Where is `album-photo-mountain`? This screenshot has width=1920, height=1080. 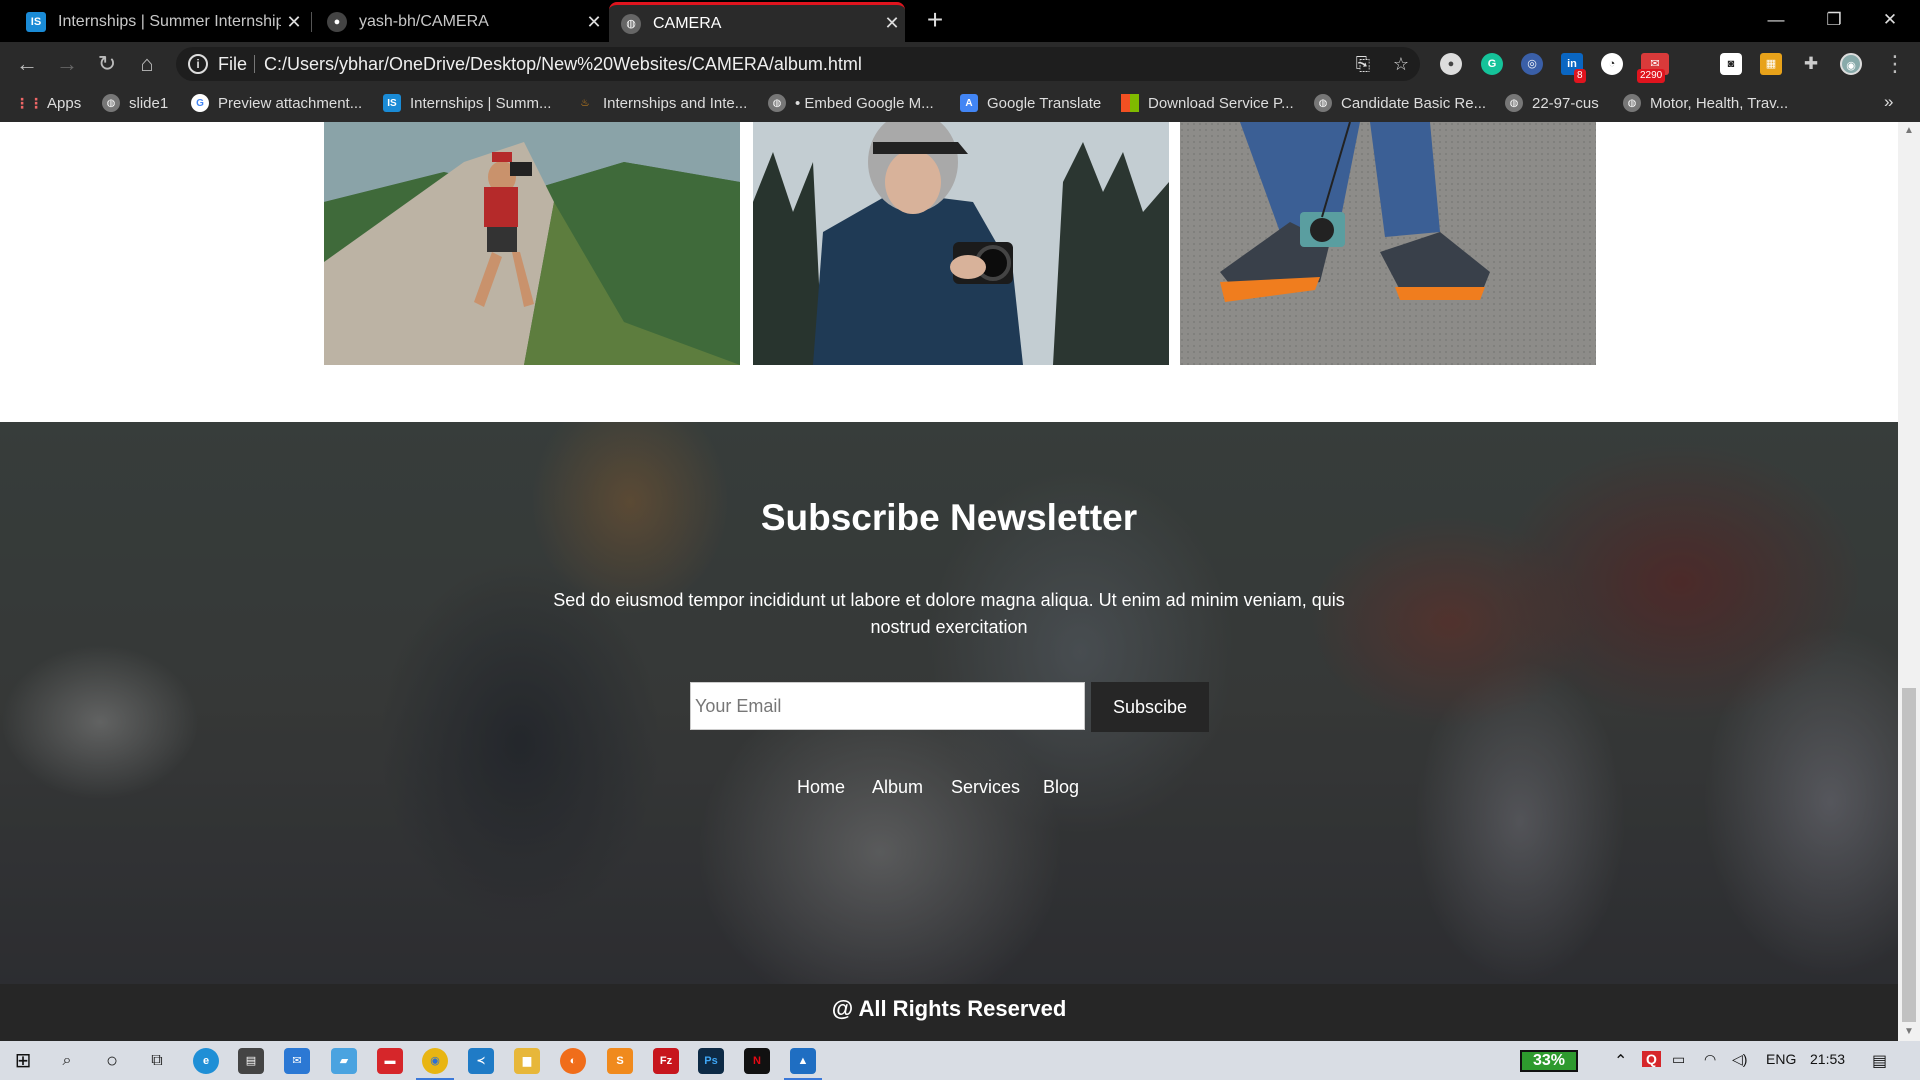 album-photo-mountain is located at coordinates (532, 243).